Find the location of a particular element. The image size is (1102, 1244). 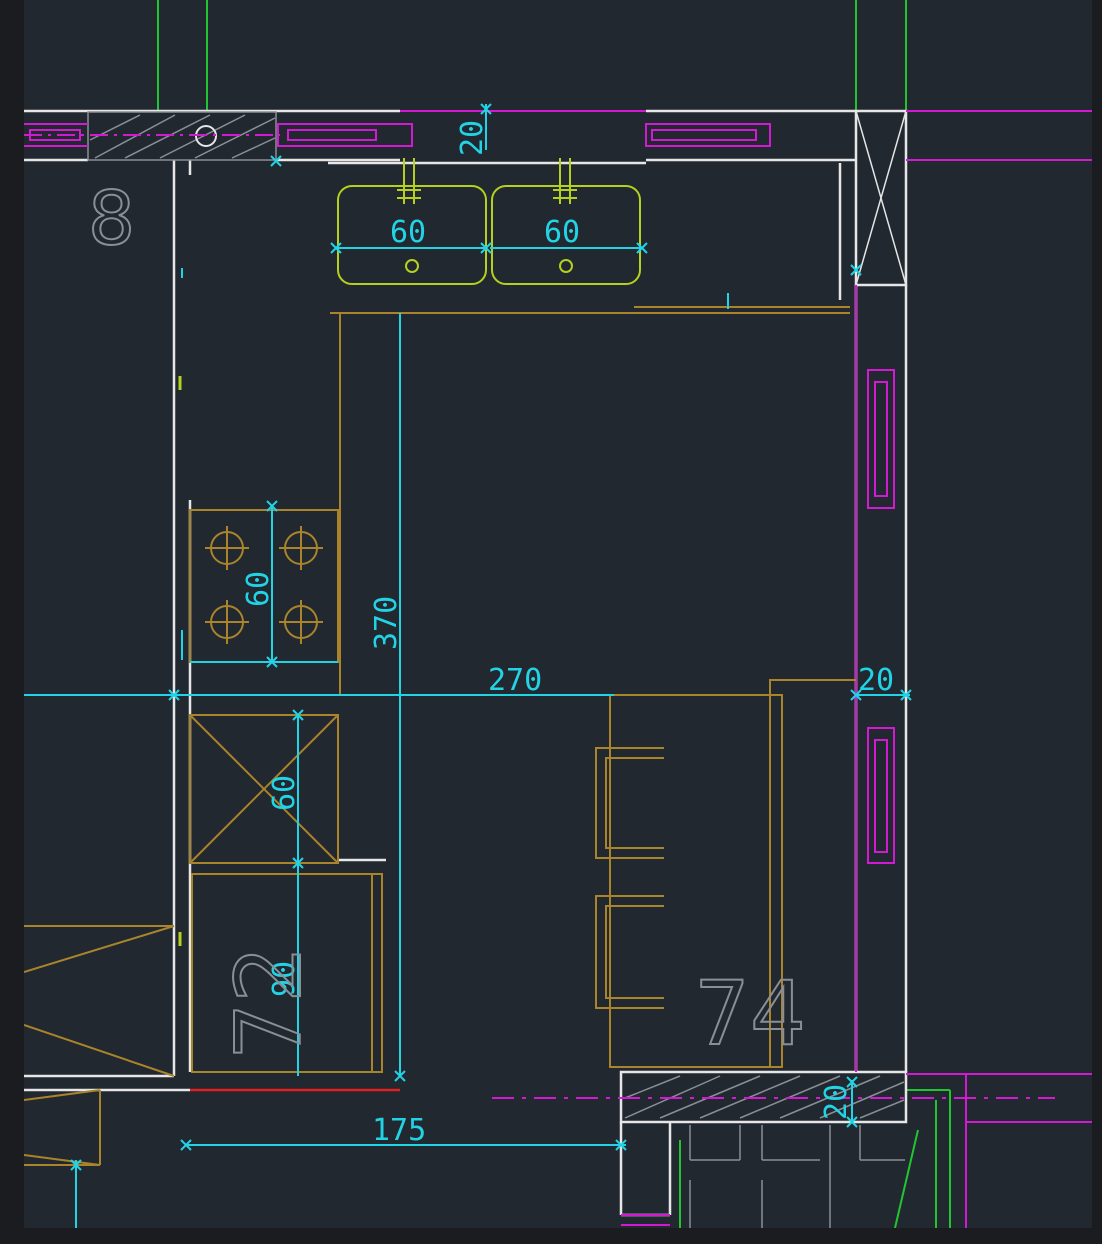

dim-wall-bottom: 20 is located at coordinates (836, 1102).